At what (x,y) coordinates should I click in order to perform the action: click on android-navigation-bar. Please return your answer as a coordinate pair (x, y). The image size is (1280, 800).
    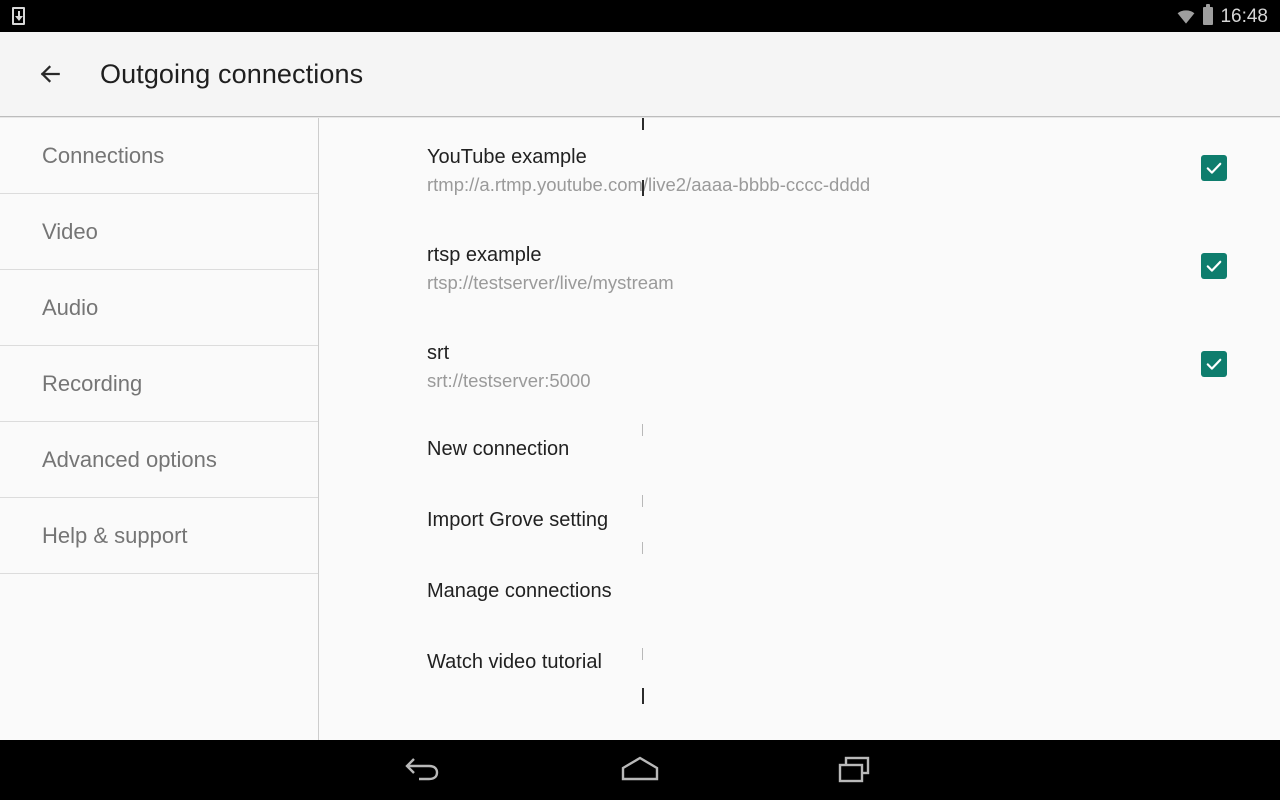
    Looking at the image, I should click on (640, 770).